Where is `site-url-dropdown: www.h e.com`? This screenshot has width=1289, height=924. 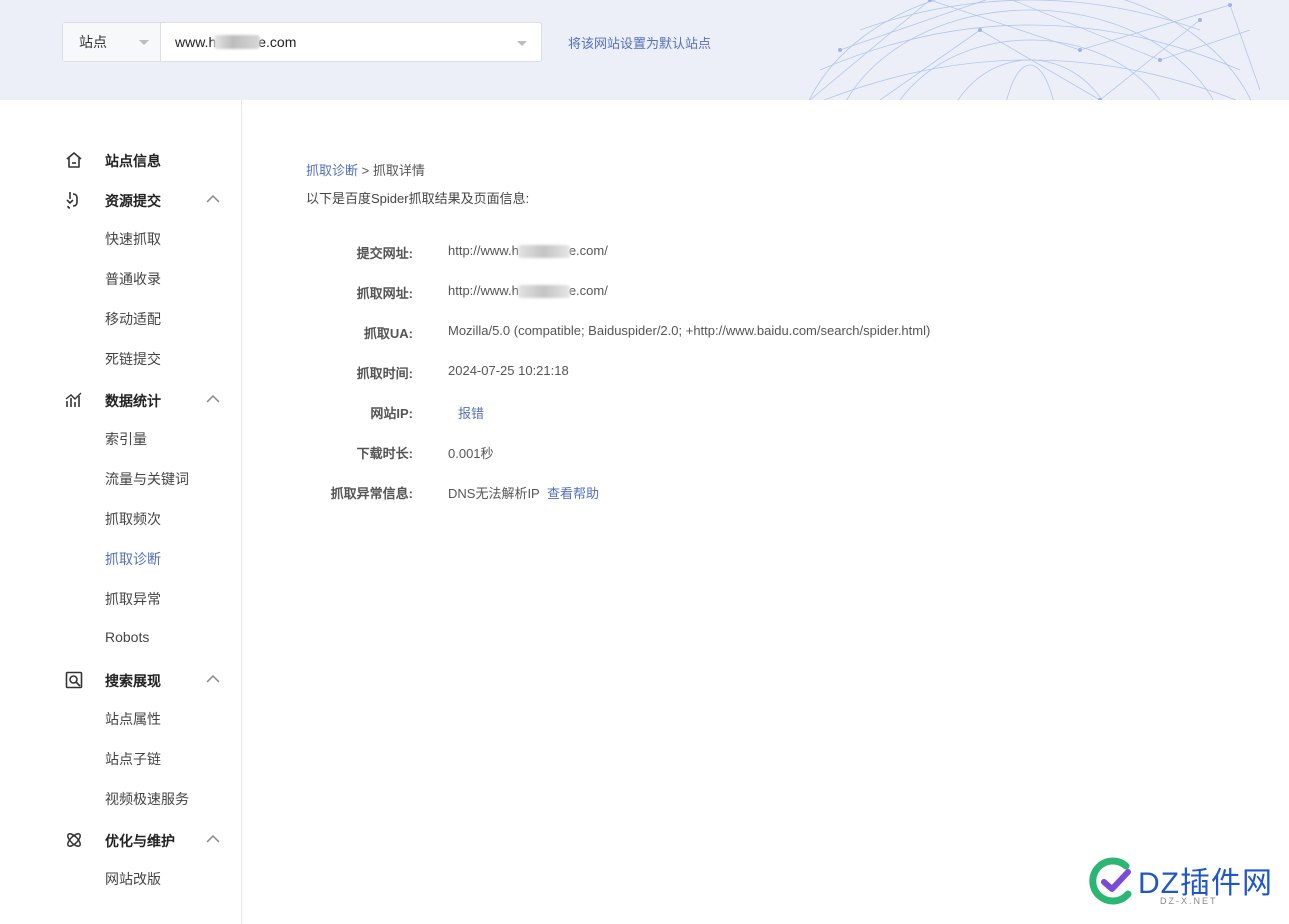
site-url-dropdown: www.h e.com is located at coordinates (351, 42).